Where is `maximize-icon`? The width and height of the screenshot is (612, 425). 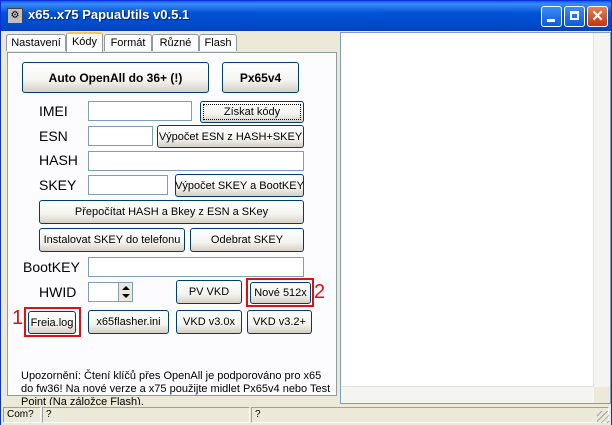 maximize-icon is located at coordinates (574, 15).